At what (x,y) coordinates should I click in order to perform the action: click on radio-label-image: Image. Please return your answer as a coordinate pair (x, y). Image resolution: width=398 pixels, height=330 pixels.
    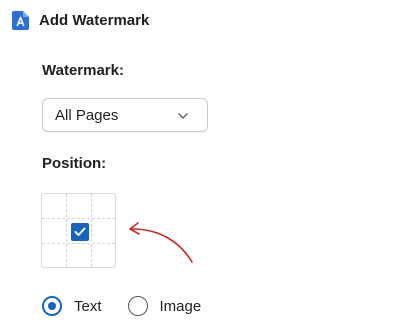
    Looking at the image, I should click on (180, 306).